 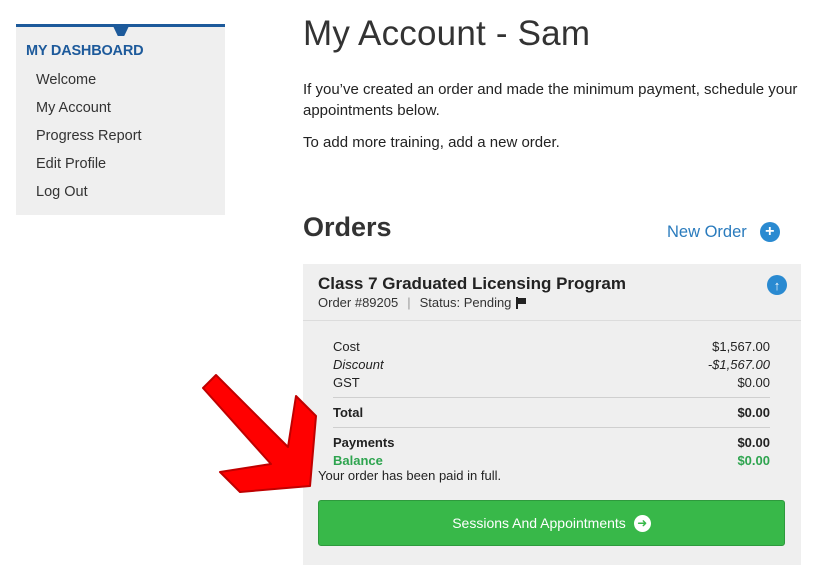 I want to click on total-row: Total $0.00, so click(x=551, y=413).